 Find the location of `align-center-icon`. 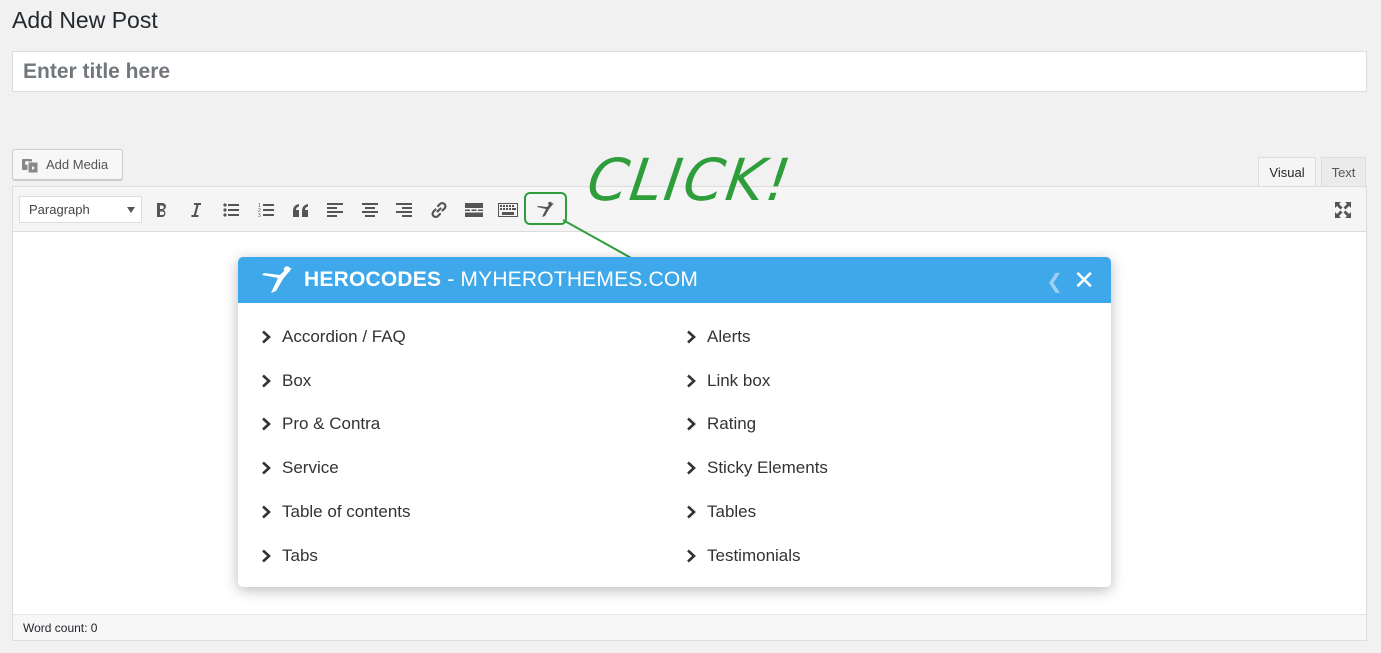

align-center-icon is located at coordinates (370, 210).